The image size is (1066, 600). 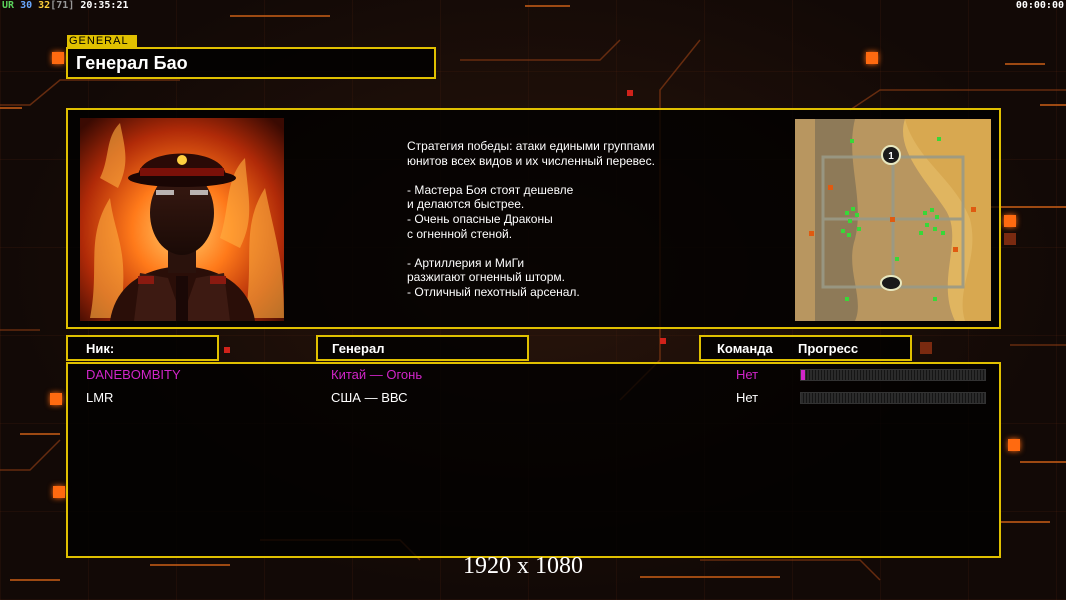 What do you see at coordinates (803, 375) in the screenshot?
I see `player-progress-fill` at bounding box center [803, 375].